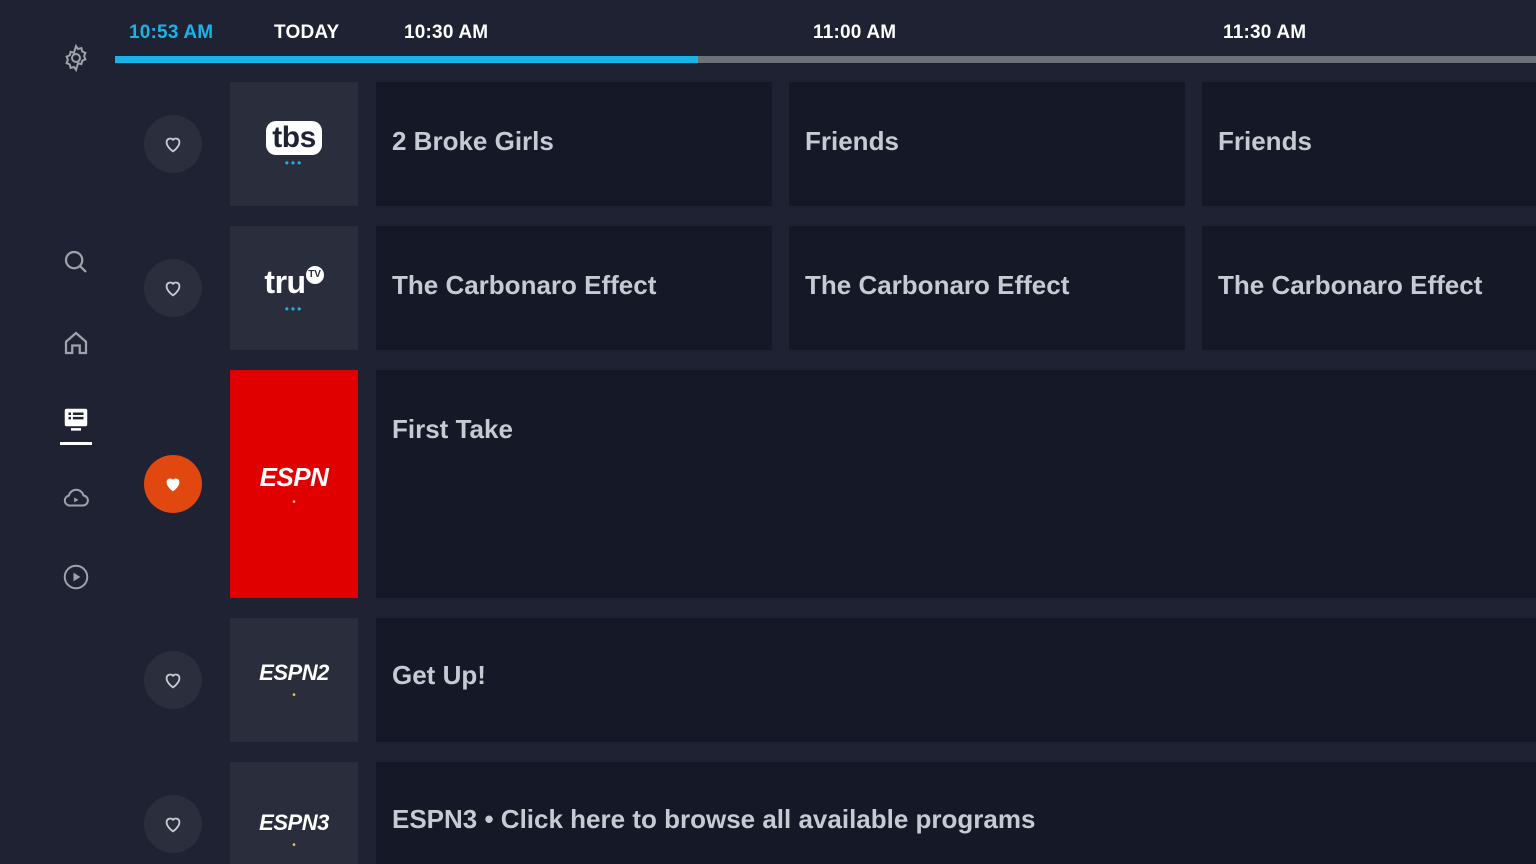  Describe the element at coordinates (294, 822) in the screenshot. I see `espn3-logo-text: ESPN3` at that location.